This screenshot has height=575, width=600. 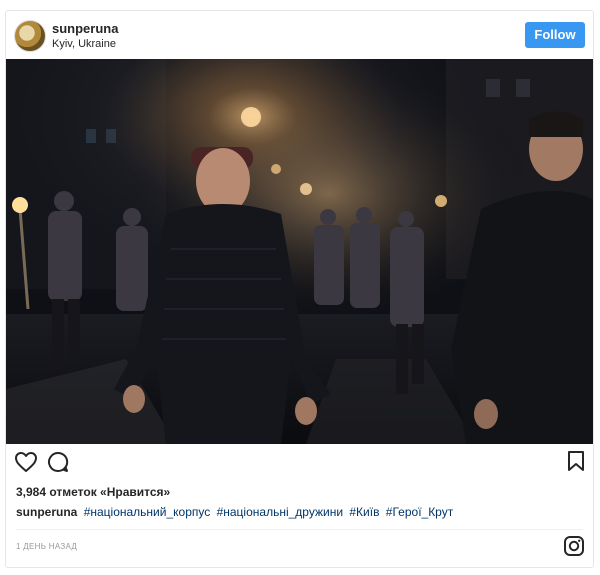 I want to click on heart-outline-icon, so click(x=26, y=464).